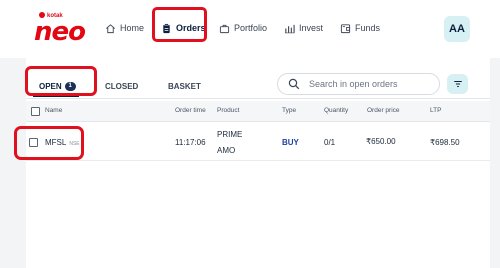  What do you see at coordinates (190, 110) in the screenshot?
I see `column-header-order-time: Order time` at bounding box center [190, 110].